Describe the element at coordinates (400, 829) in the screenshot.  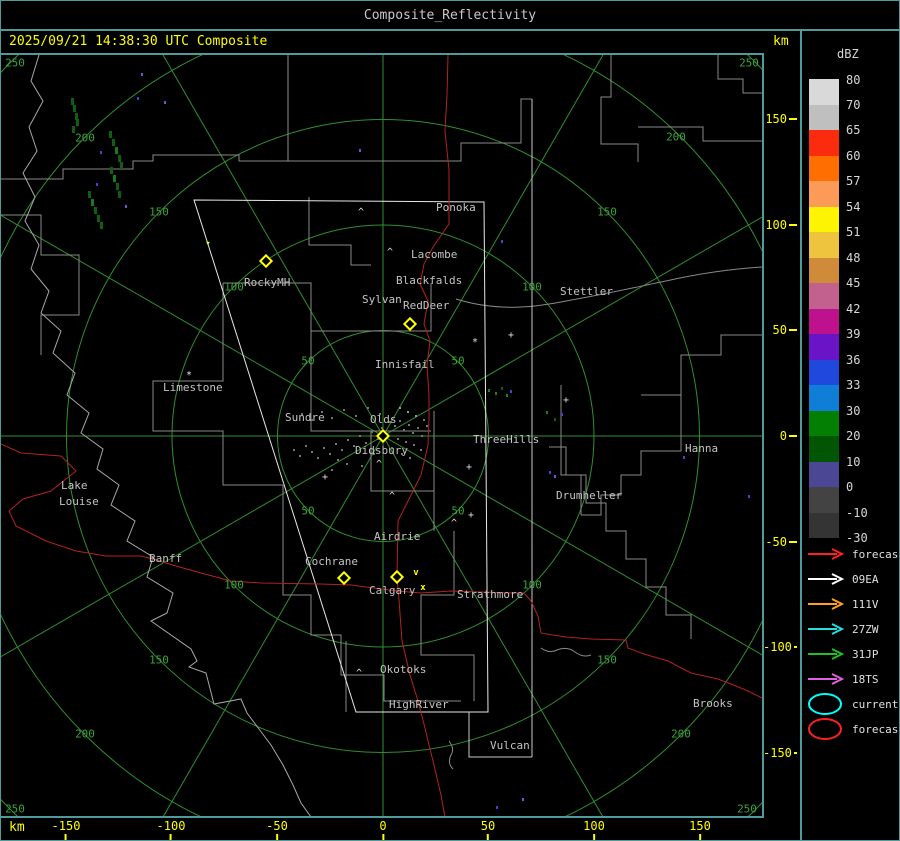
I see `bottom-axis-bar: km` at that location.